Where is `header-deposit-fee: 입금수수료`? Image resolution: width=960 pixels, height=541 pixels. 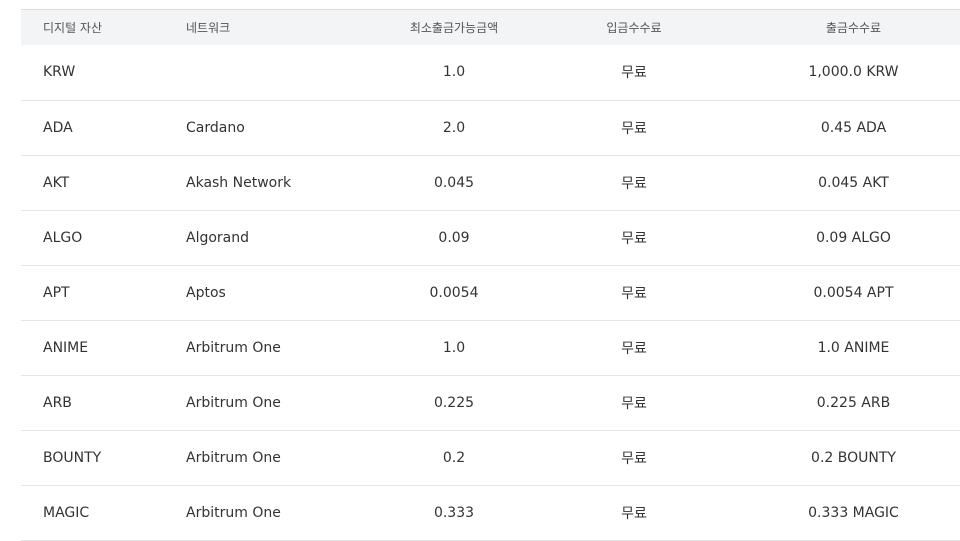 header-deposit-fee: 입금수수료 is located at coordinates (634, 28).